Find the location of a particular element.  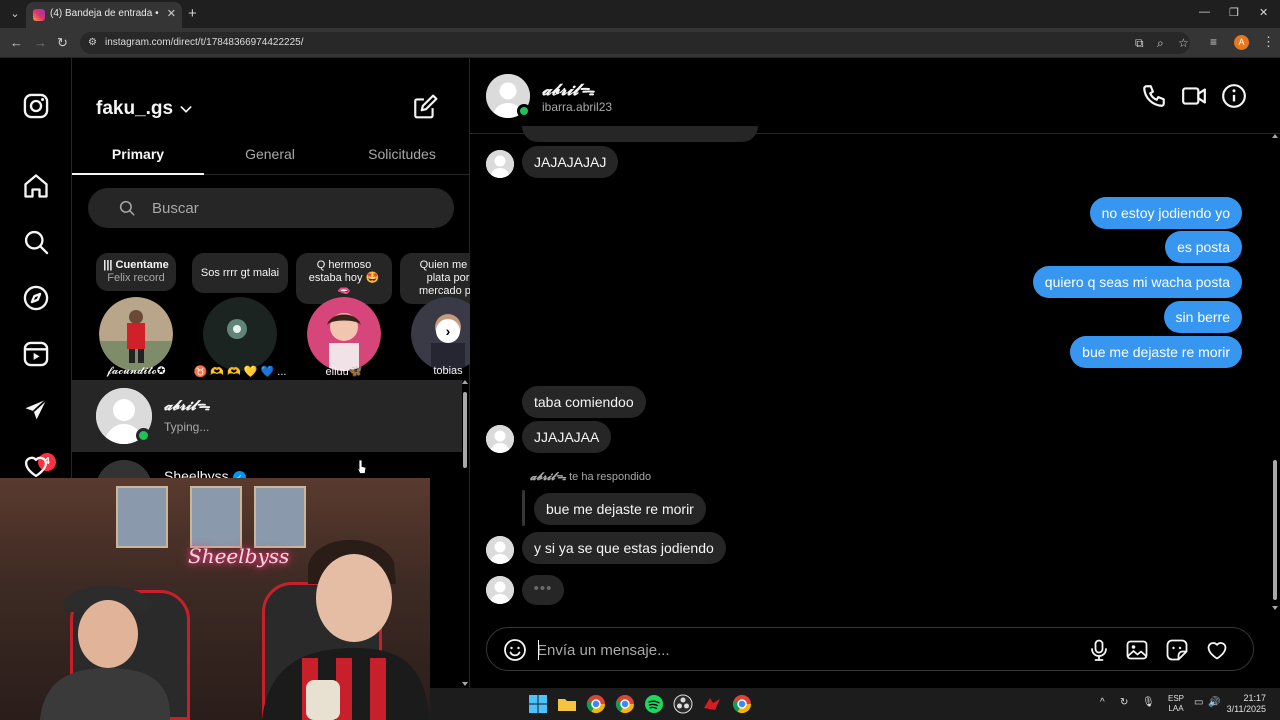

microphone-icon is located at coordinates (1099, 650).